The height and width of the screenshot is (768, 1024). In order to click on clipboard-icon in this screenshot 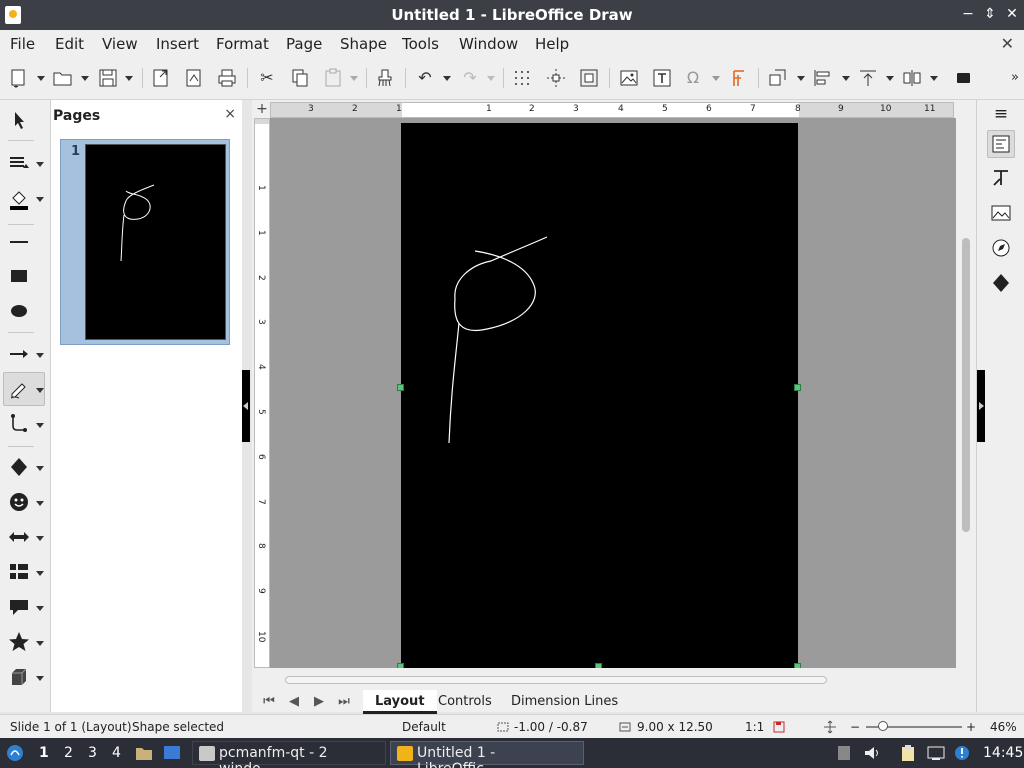, I will do `click(908, 753)`.